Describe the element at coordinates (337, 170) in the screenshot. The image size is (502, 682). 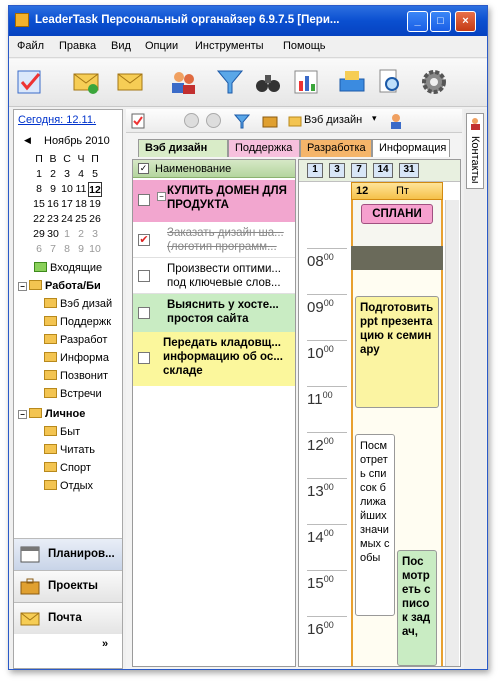
I see `view-3-days-button: 3` at that location.